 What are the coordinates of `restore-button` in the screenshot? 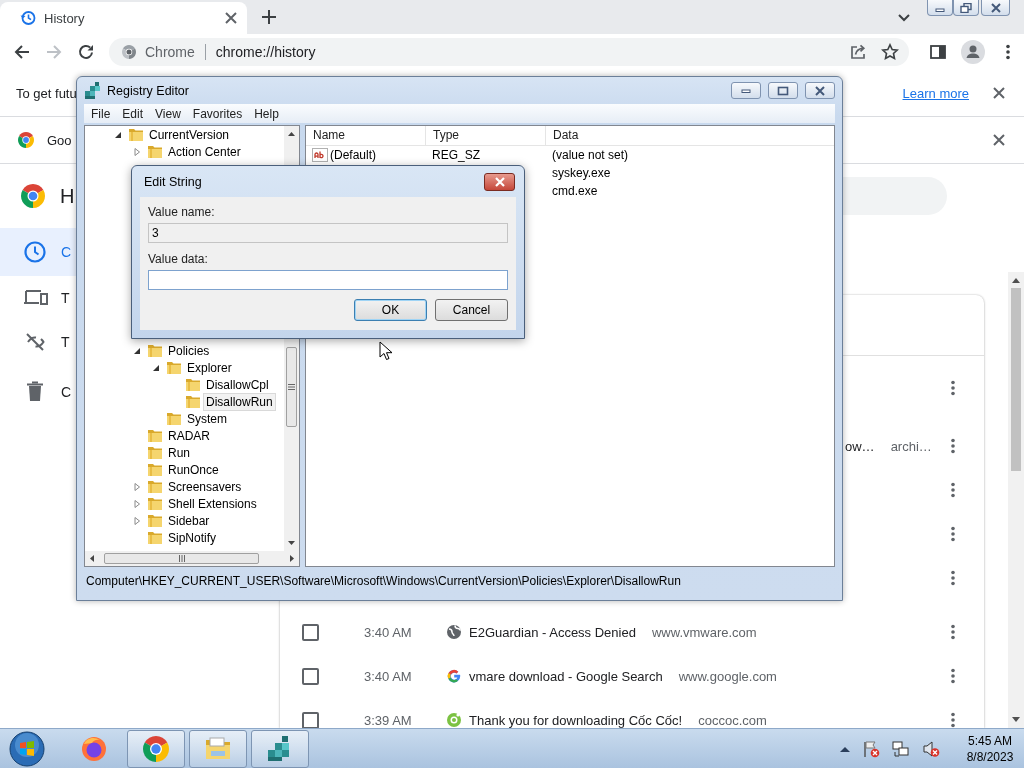 It's located at (966, 8).